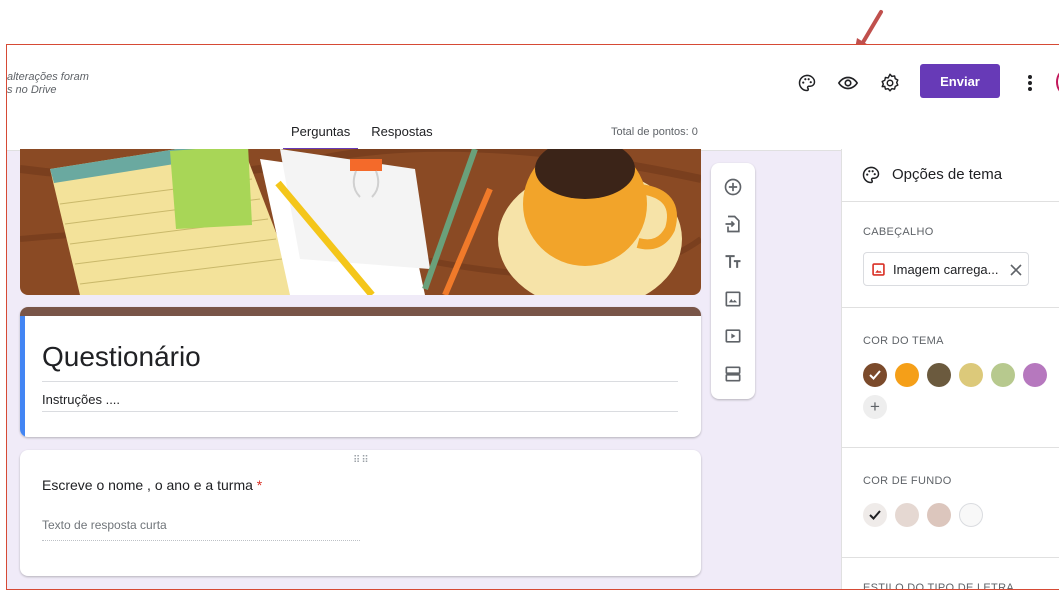 The width and height of the screenshot is (1059, 592). I want to click on add-question-icon, so click(733, 187).